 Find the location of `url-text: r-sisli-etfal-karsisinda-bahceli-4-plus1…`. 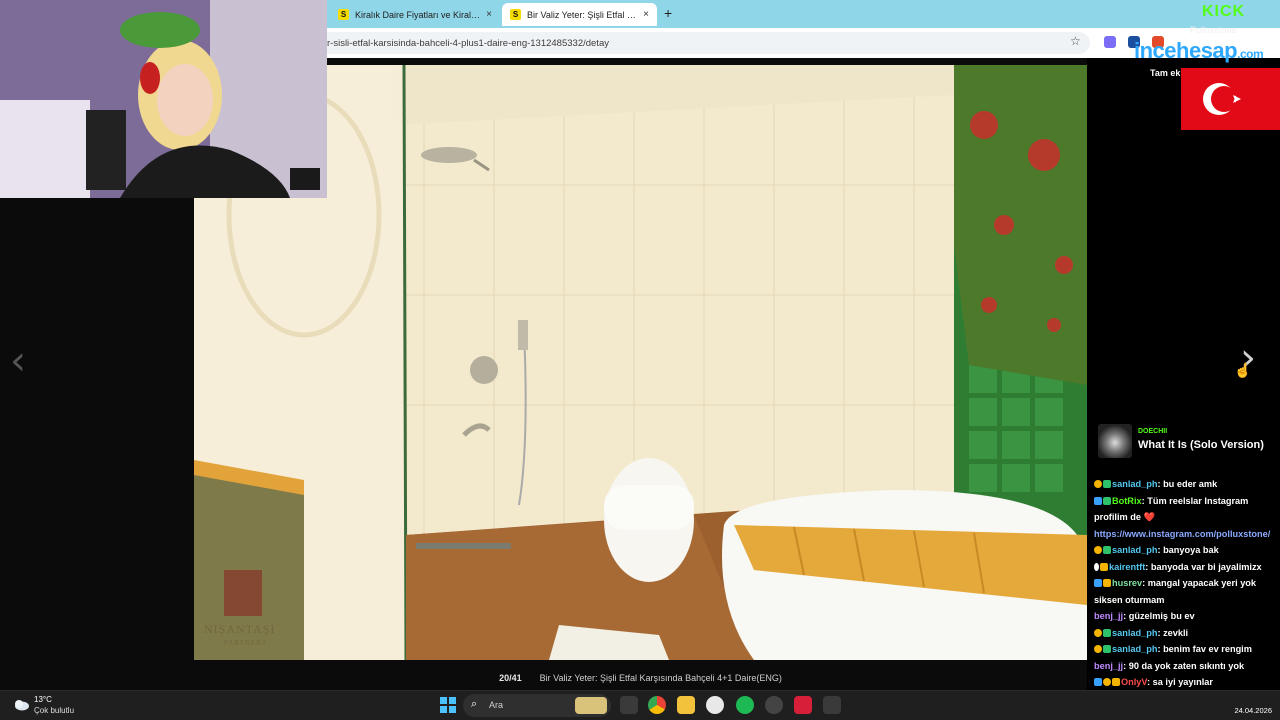

url-text: r-sisli-etfal-karsisinda-bahceli-4-plus1… is located at coordinates (468, 43).